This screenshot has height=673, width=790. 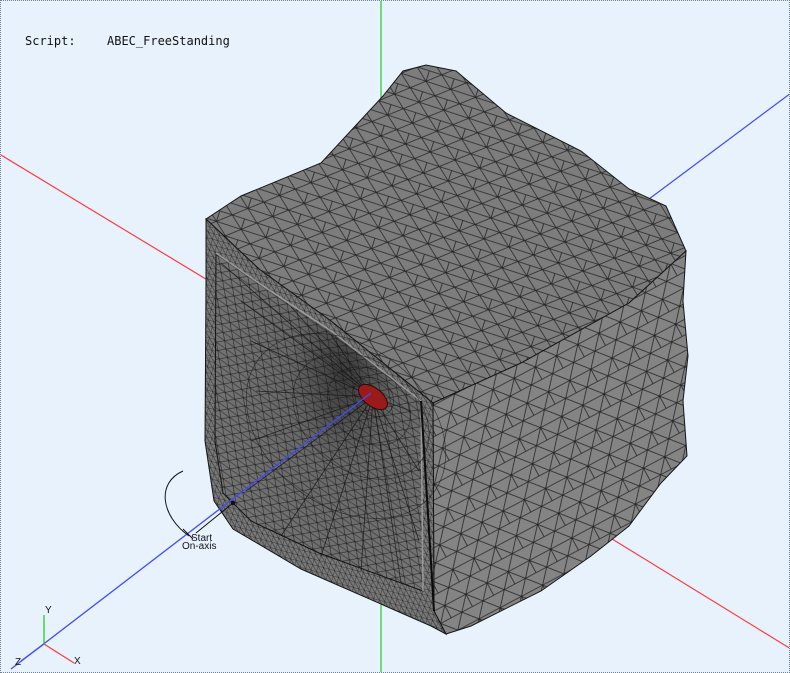 I want to click on triad-z-label: Z, so click(x=18, y=662).